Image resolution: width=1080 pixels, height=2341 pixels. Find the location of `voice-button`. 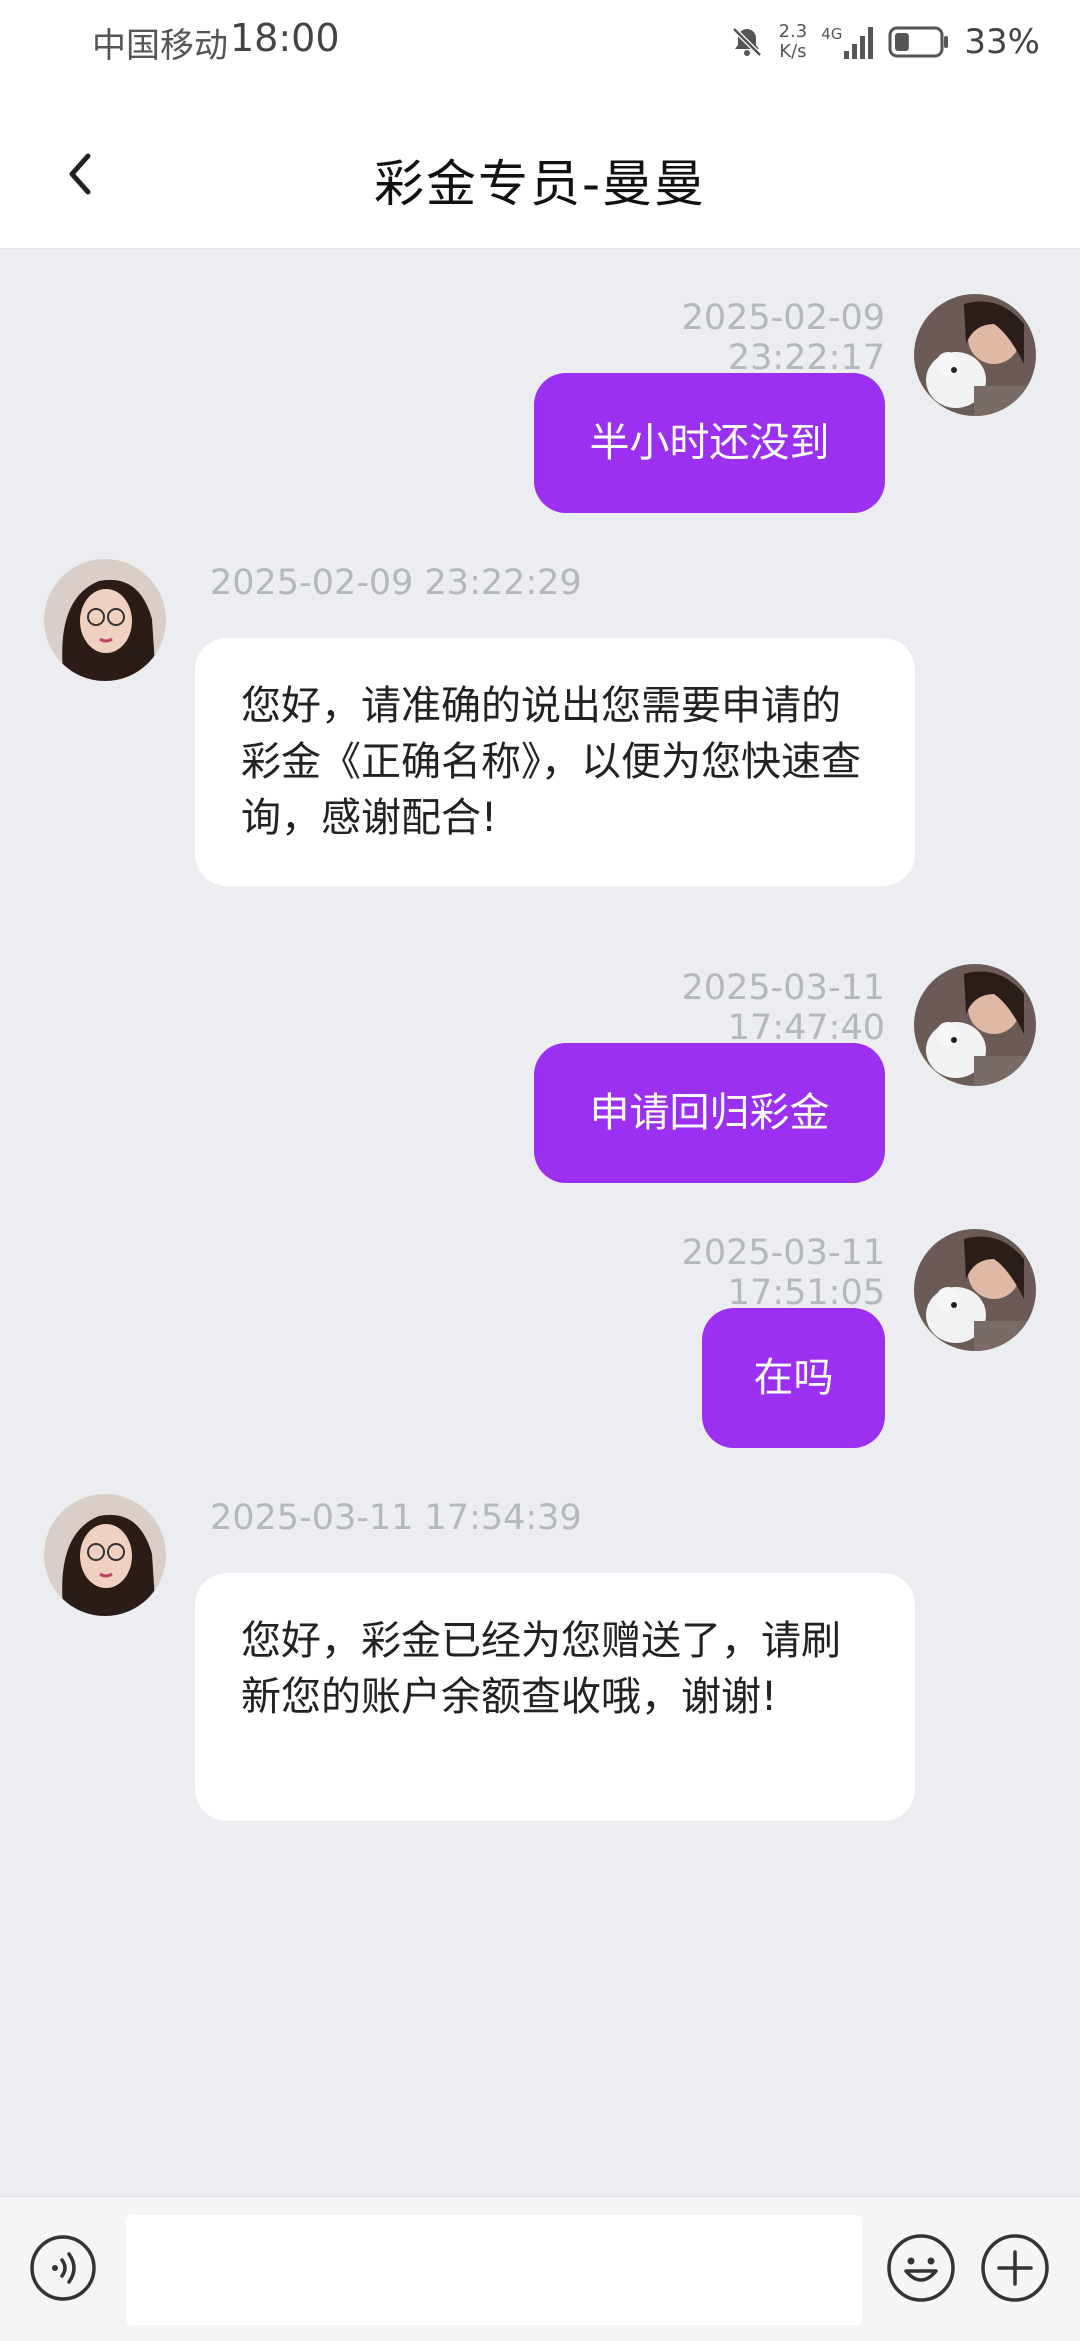

voice-button is located at coordinates (63, 2268).